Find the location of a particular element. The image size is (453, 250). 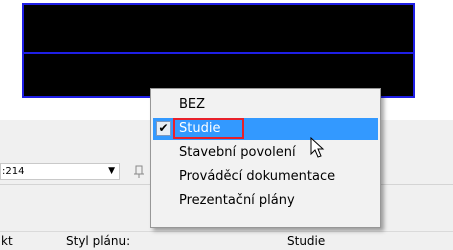

menu-item-stavebni-povoleni: Stavební povolení is located at coordinates (265, 153).